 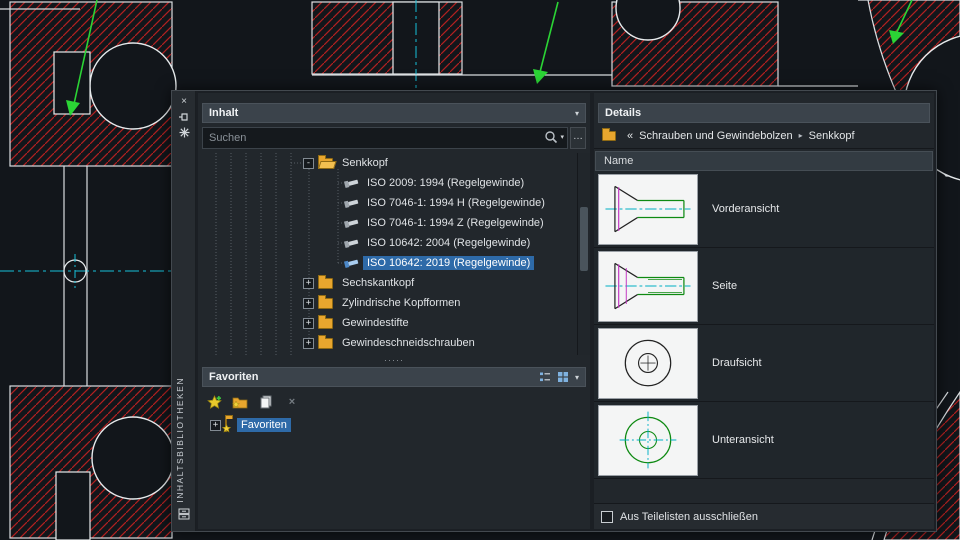 I want to click on palette-title-bar: × INHALTSBIBLIOTHEKEN, so click(x=184, y=311).